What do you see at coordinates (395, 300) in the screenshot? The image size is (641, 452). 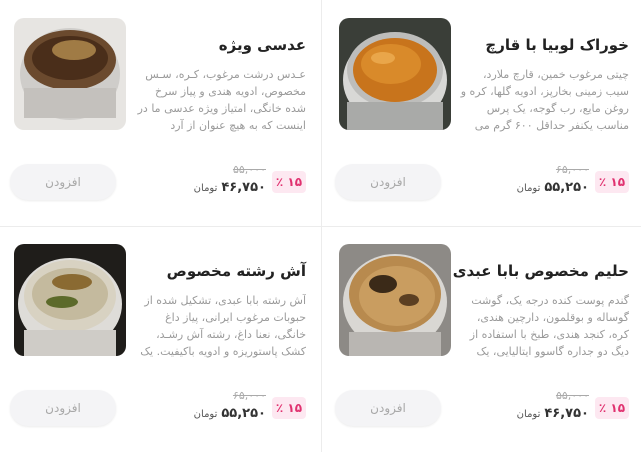 I see `product-image-haleem` at bounding box center [395, 300].